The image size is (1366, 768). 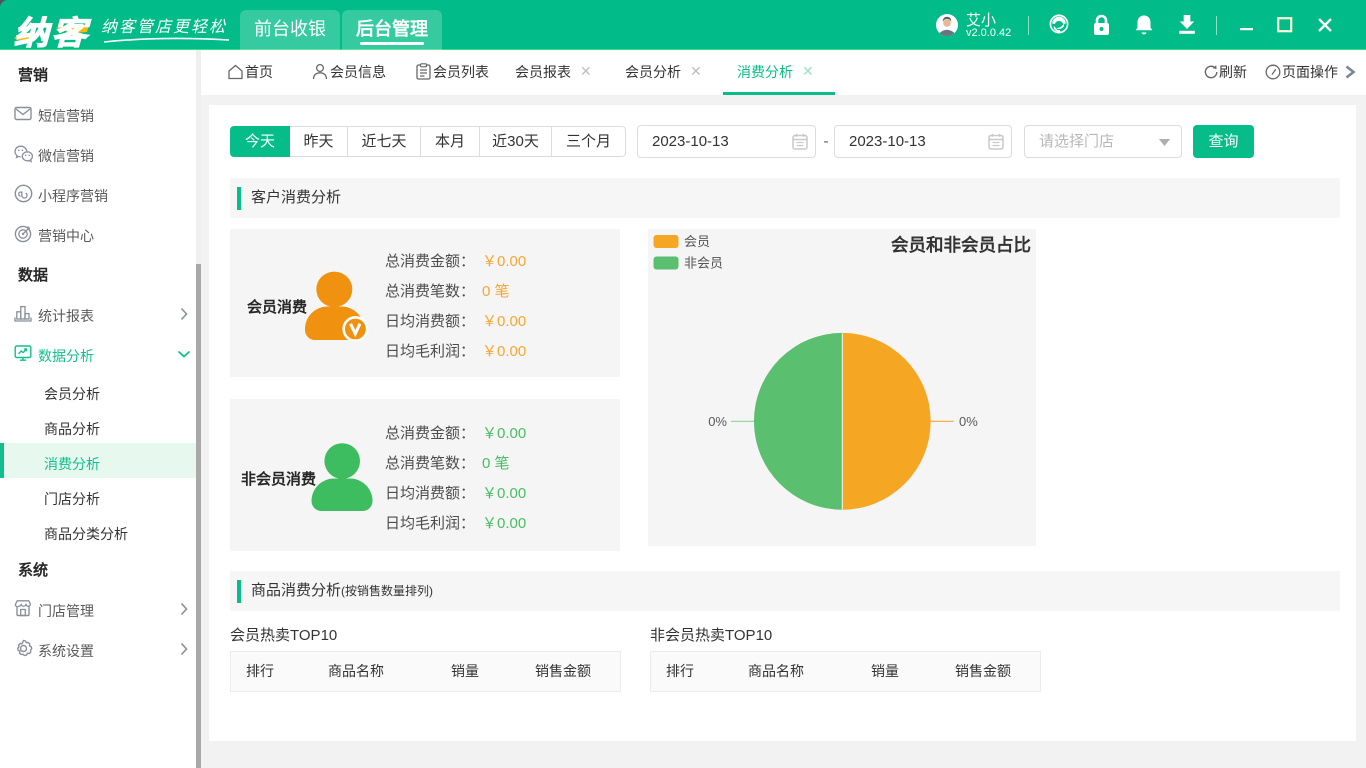 I want to click on svg-text: 会员和非会员占比, so click(x=961, y=245).